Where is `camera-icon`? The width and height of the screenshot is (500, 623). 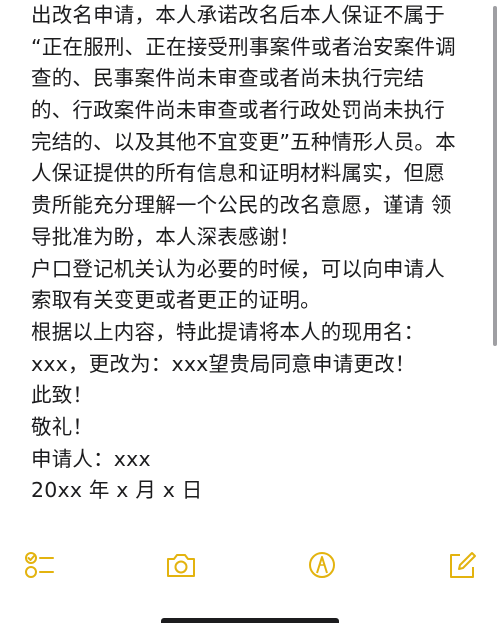
camera-icon is located at coordinates (181, 565).